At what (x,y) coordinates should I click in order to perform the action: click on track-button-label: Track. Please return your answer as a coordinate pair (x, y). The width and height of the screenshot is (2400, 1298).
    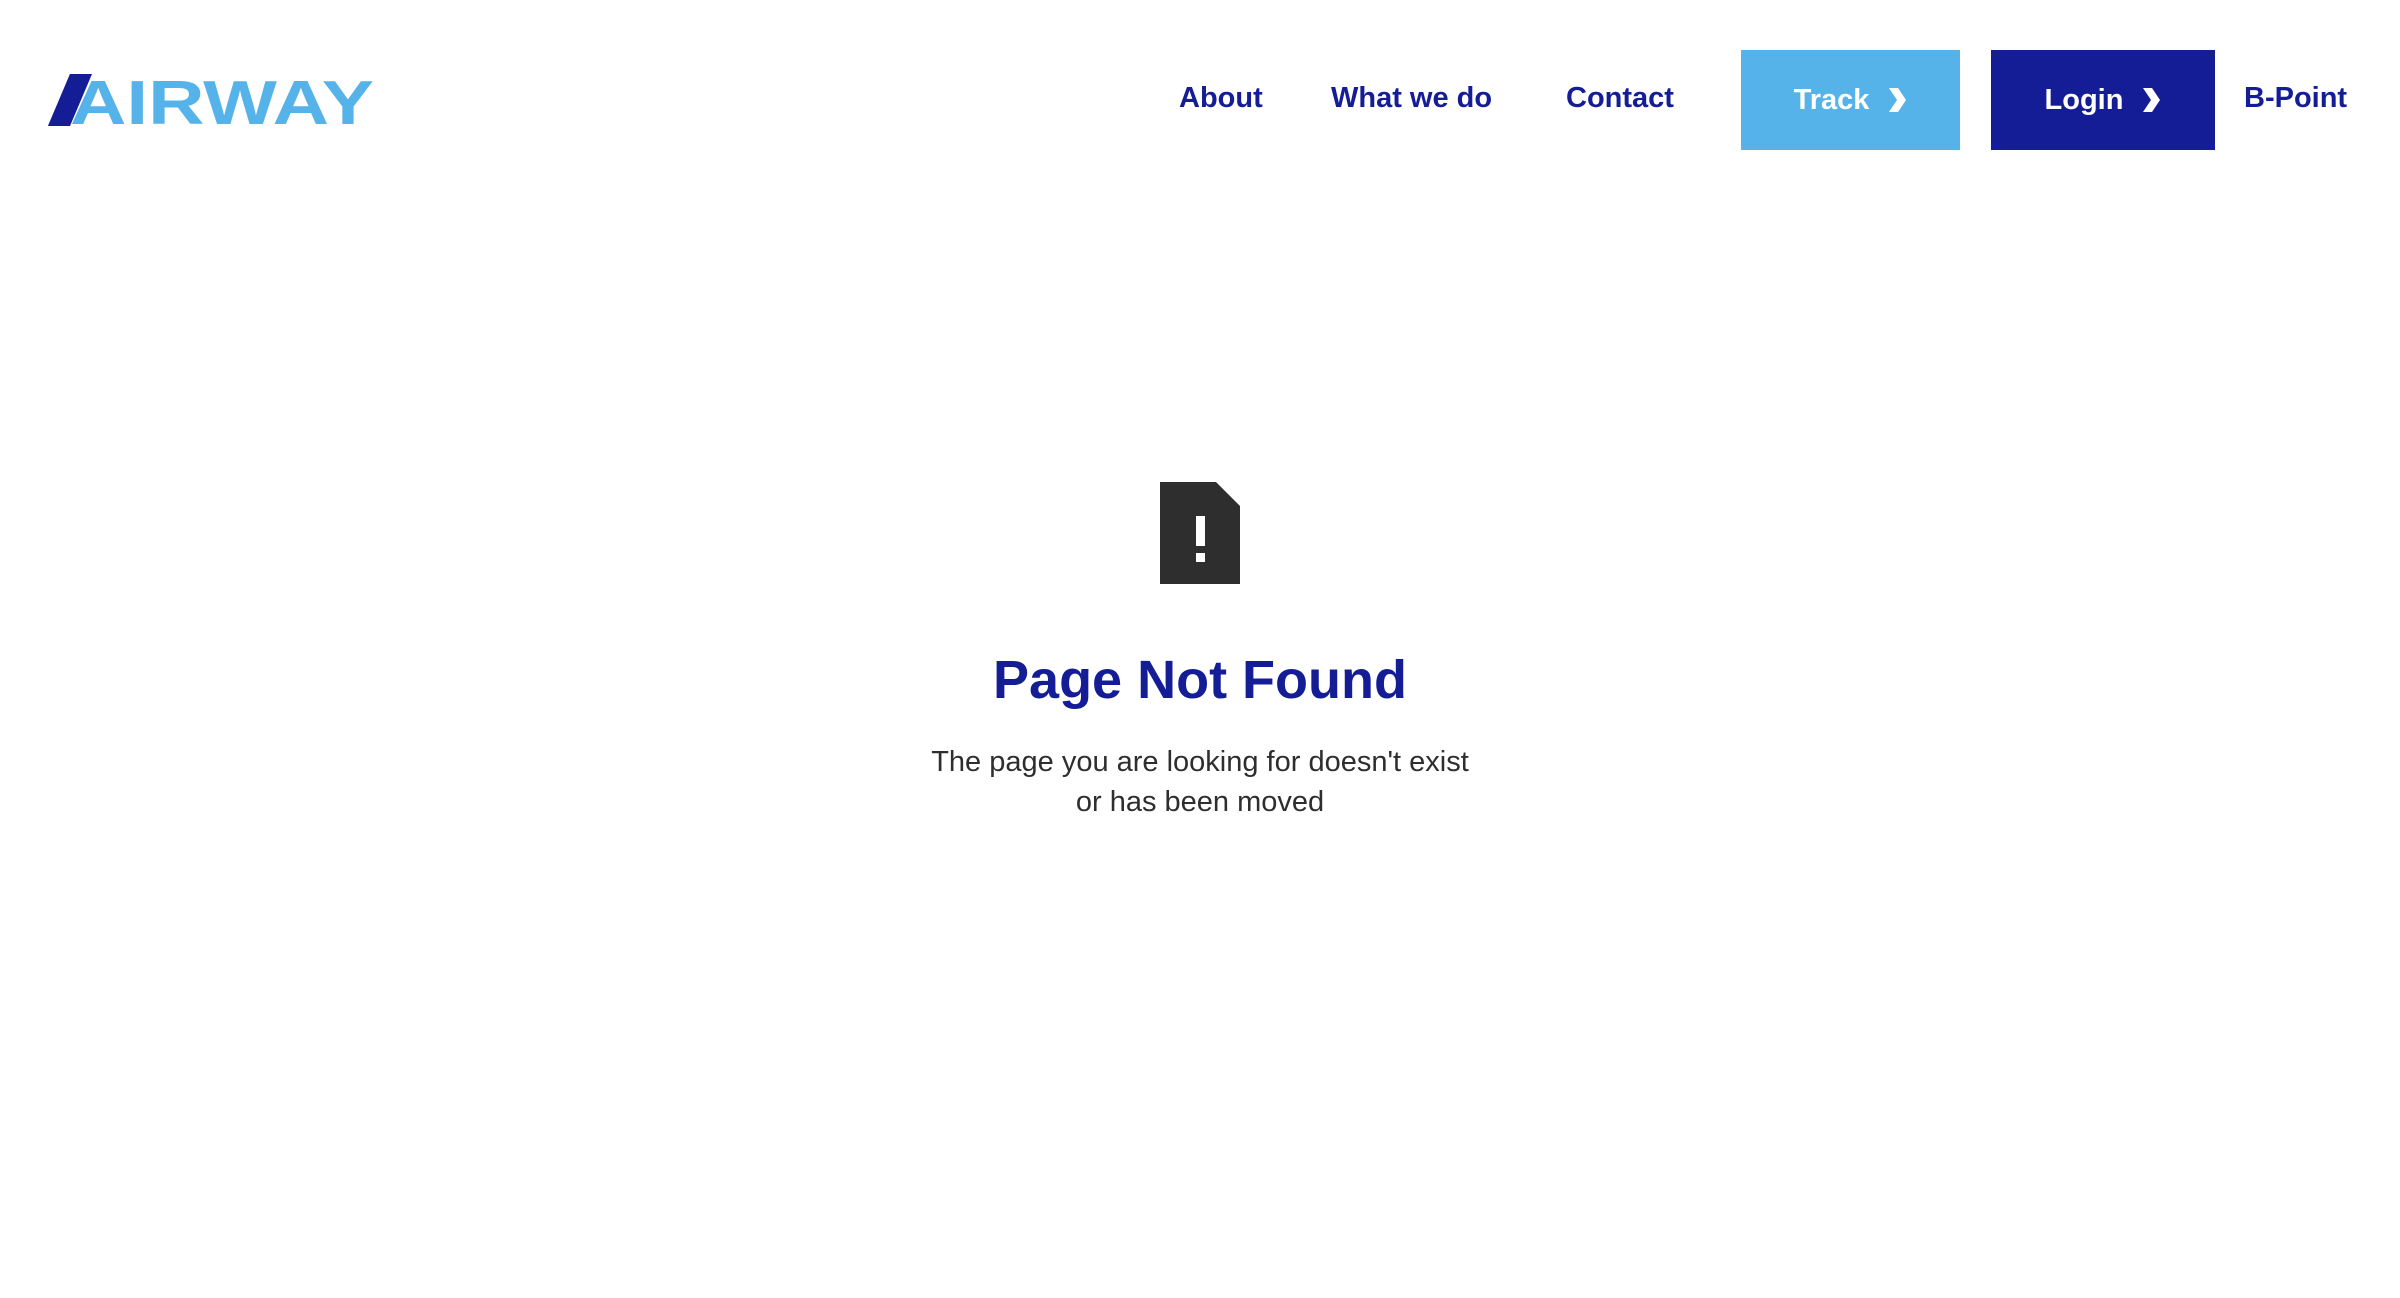
    Looking at the image, I should click on (1831, 99).